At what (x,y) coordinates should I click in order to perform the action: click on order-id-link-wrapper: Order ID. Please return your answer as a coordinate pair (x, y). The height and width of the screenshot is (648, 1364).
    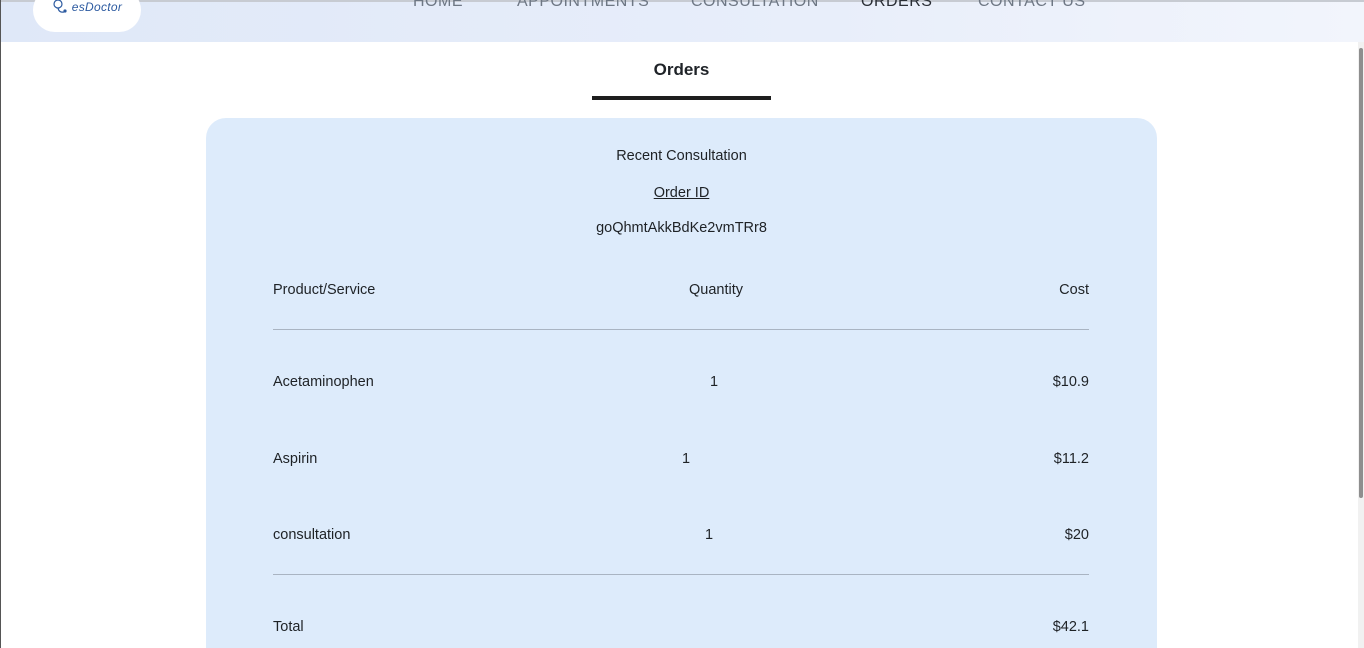
    Looking at the image, I should click on (681, 193).